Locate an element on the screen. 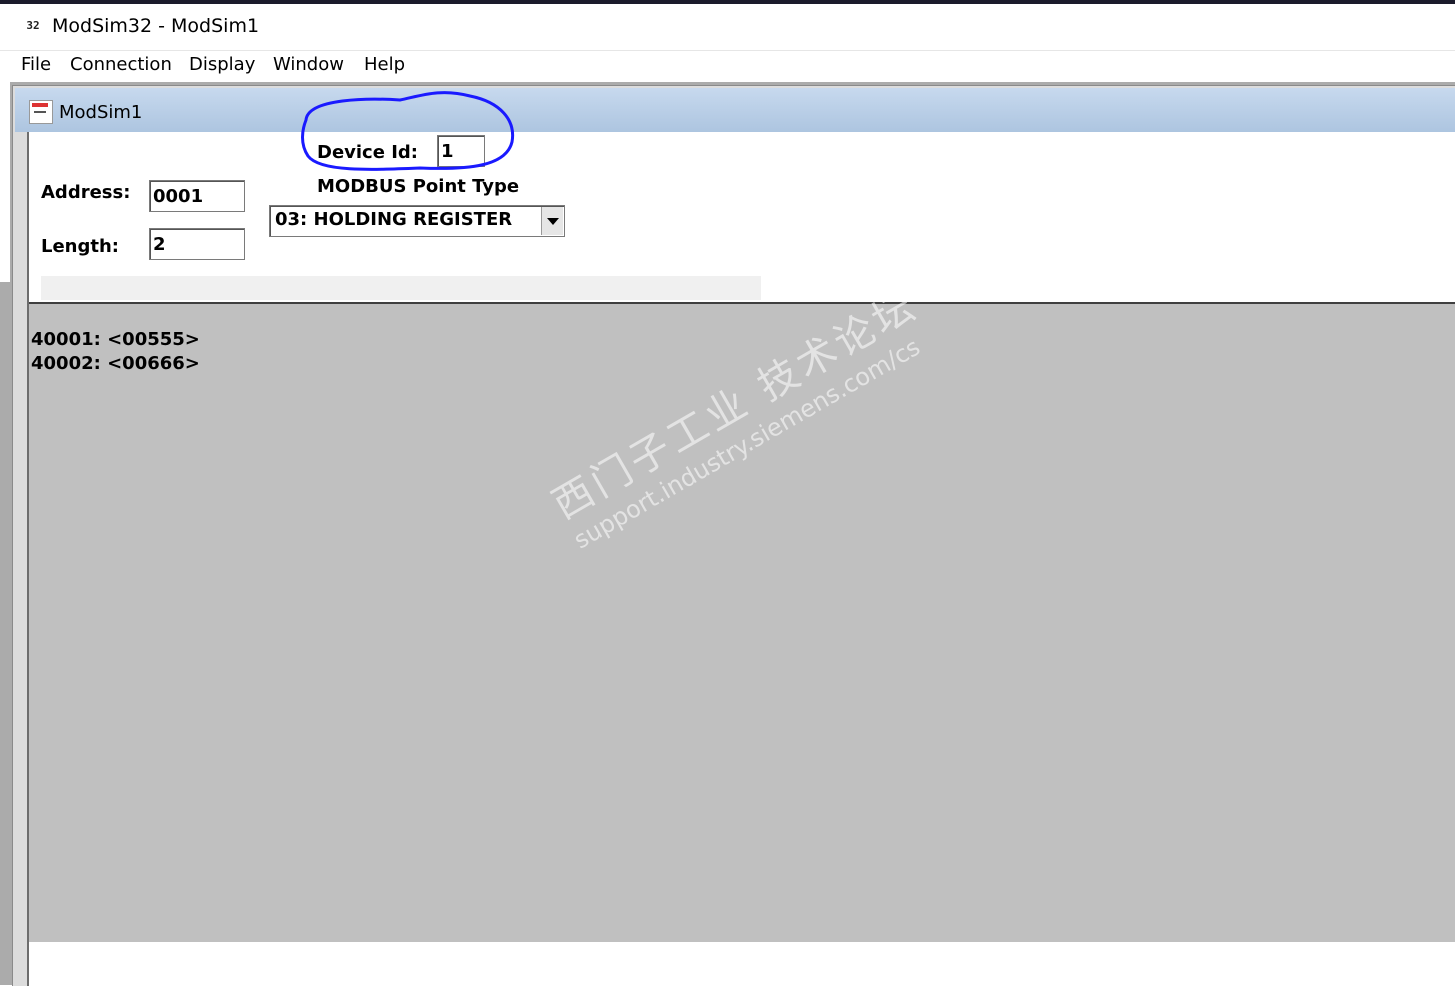 The image size is (1455, 986). device-id-label: Device Id: is located at coordinates (367, 152).